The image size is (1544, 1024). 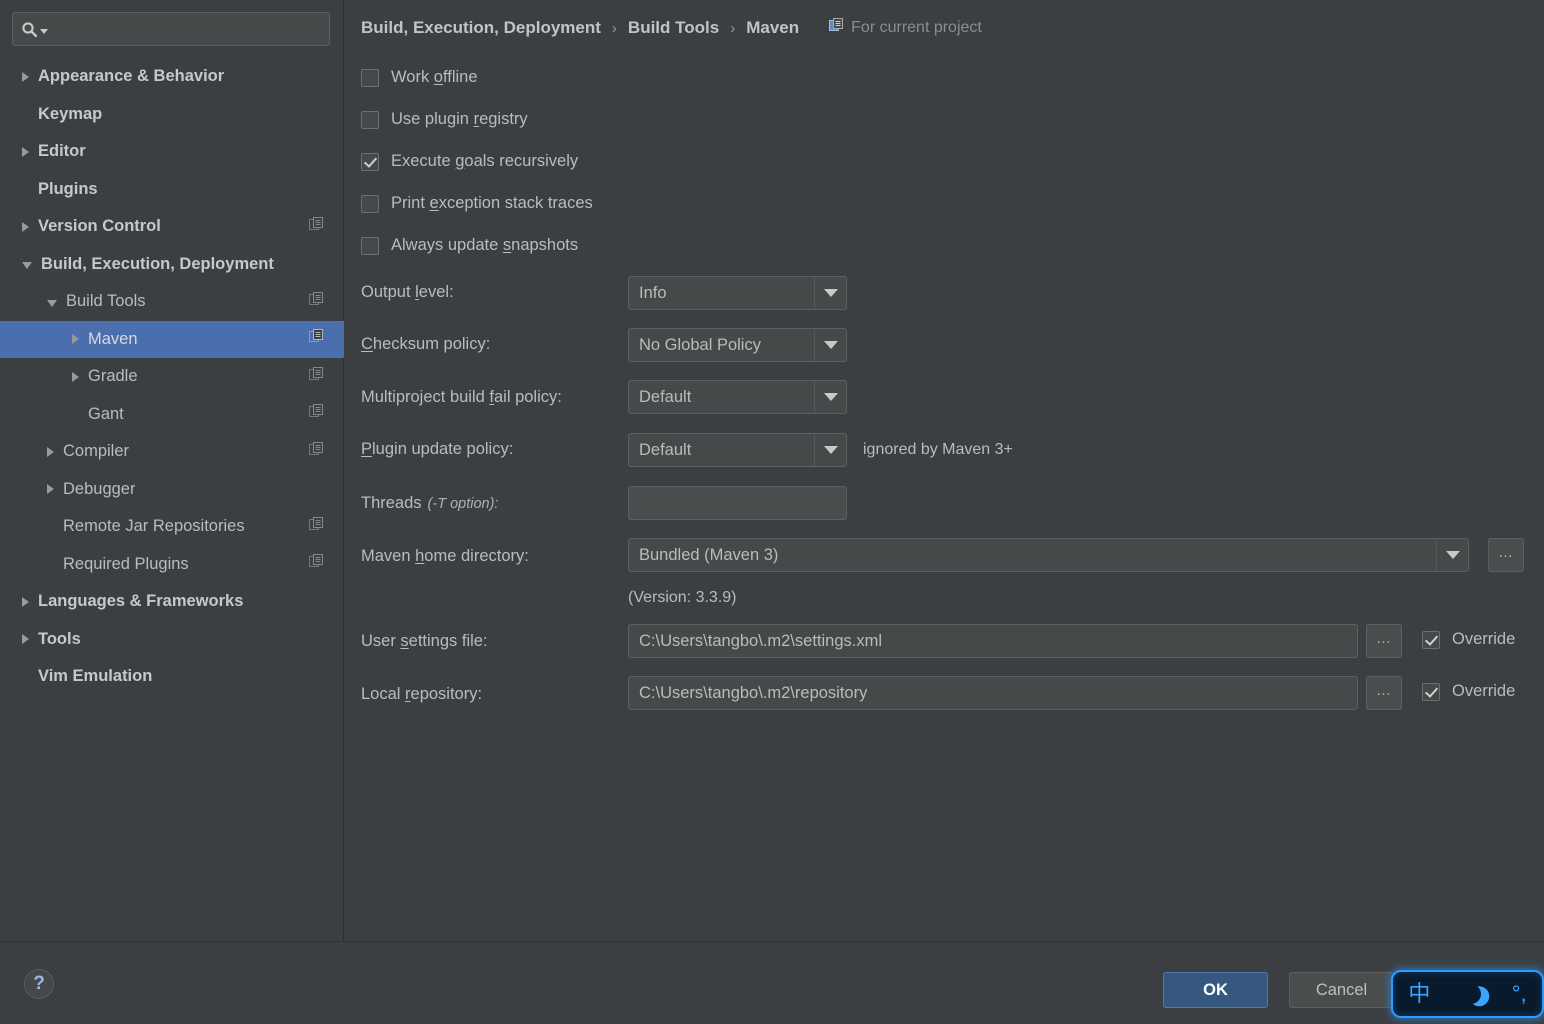 I want to click on multiproject-build-fail-policy-label: Multiproject build fail policy:, so click(x=461, y=397).